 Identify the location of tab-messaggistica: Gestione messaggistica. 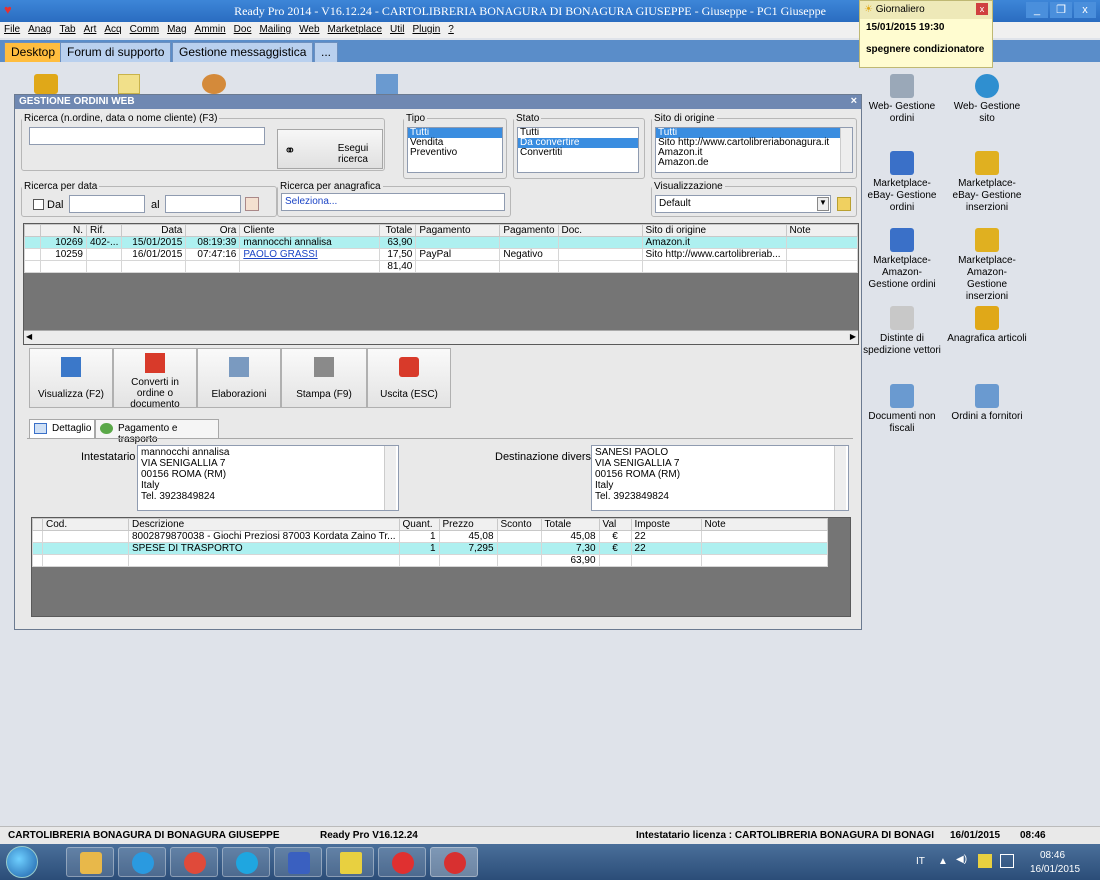
(243, 52).